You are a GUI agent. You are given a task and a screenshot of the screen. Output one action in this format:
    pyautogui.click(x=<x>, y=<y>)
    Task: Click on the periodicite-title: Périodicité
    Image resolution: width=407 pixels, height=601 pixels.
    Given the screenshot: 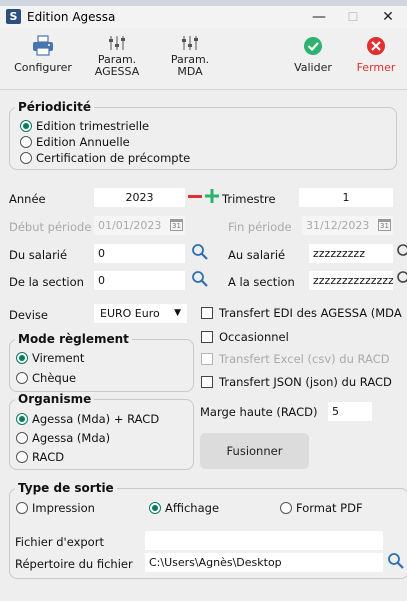 What is the action you would take?
    pyautogui.click(x=55, y=107)
    